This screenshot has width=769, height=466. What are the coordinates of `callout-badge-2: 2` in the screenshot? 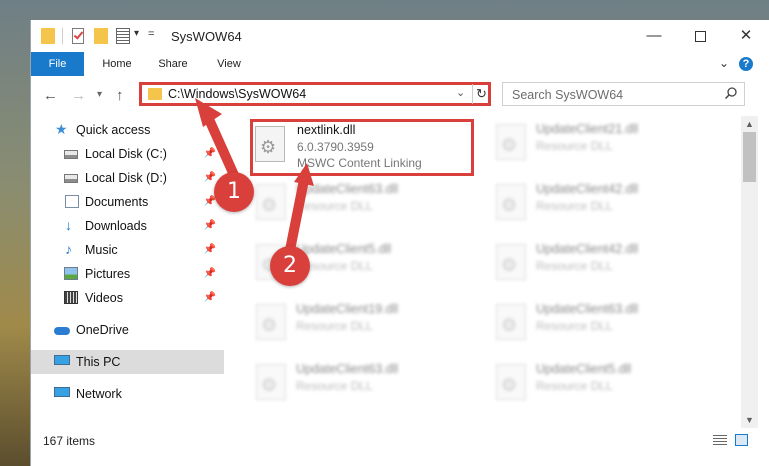 It's located at (290, 266).